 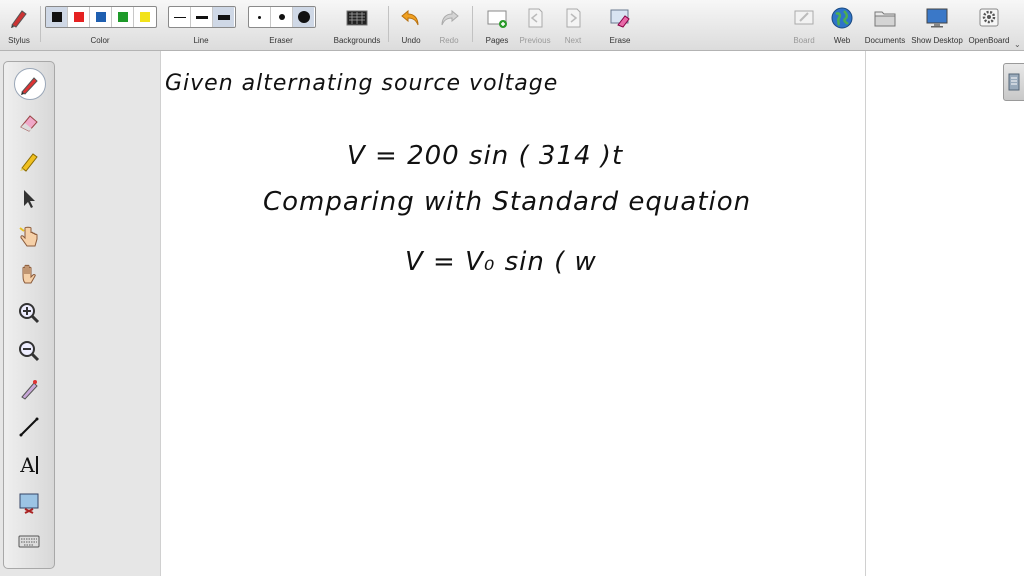 I want to click on backgrounds-button: Backgrounds, so click(x=357, y=26).